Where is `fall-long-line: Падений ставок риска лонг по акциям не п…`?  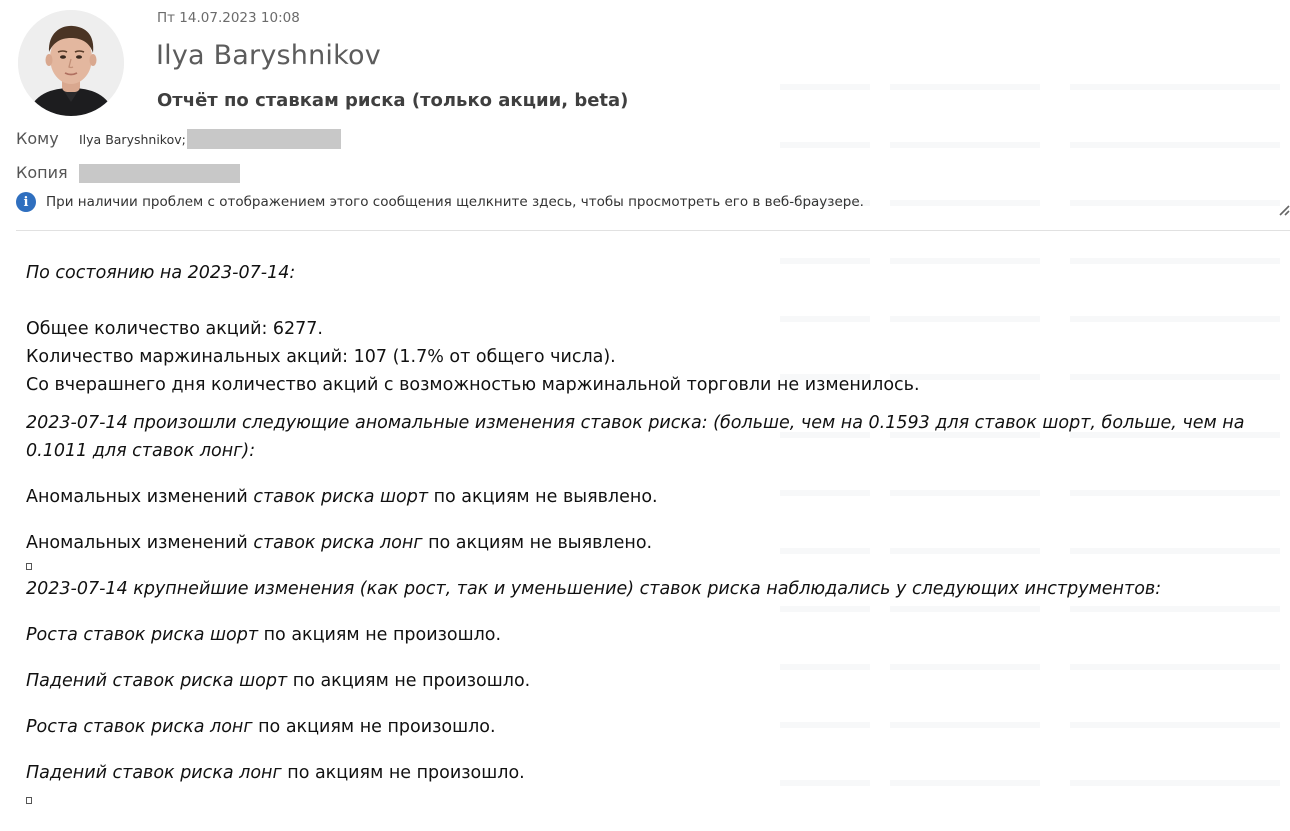 fall-long-line: Падений ставок риска лонг по акциям не п… is located at coordinates (275, 773).